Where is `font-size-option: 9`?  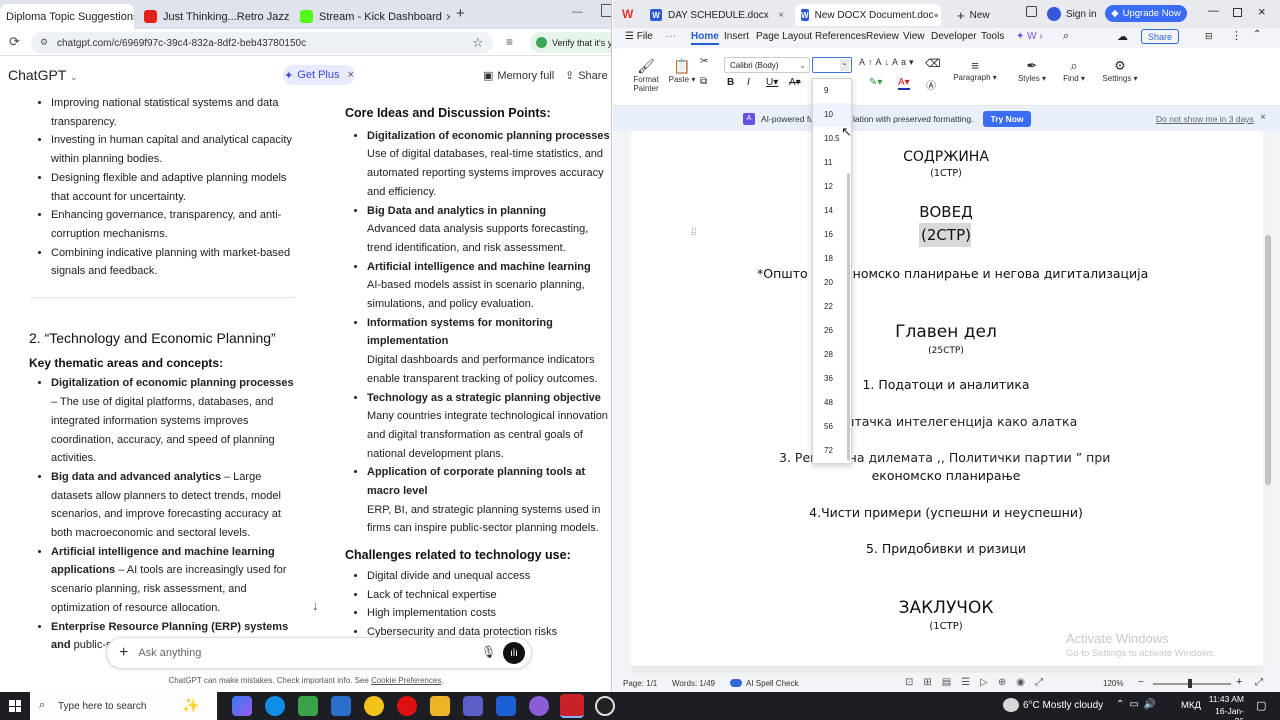
font-size-option: 9 is located at coordinates (832, 91).